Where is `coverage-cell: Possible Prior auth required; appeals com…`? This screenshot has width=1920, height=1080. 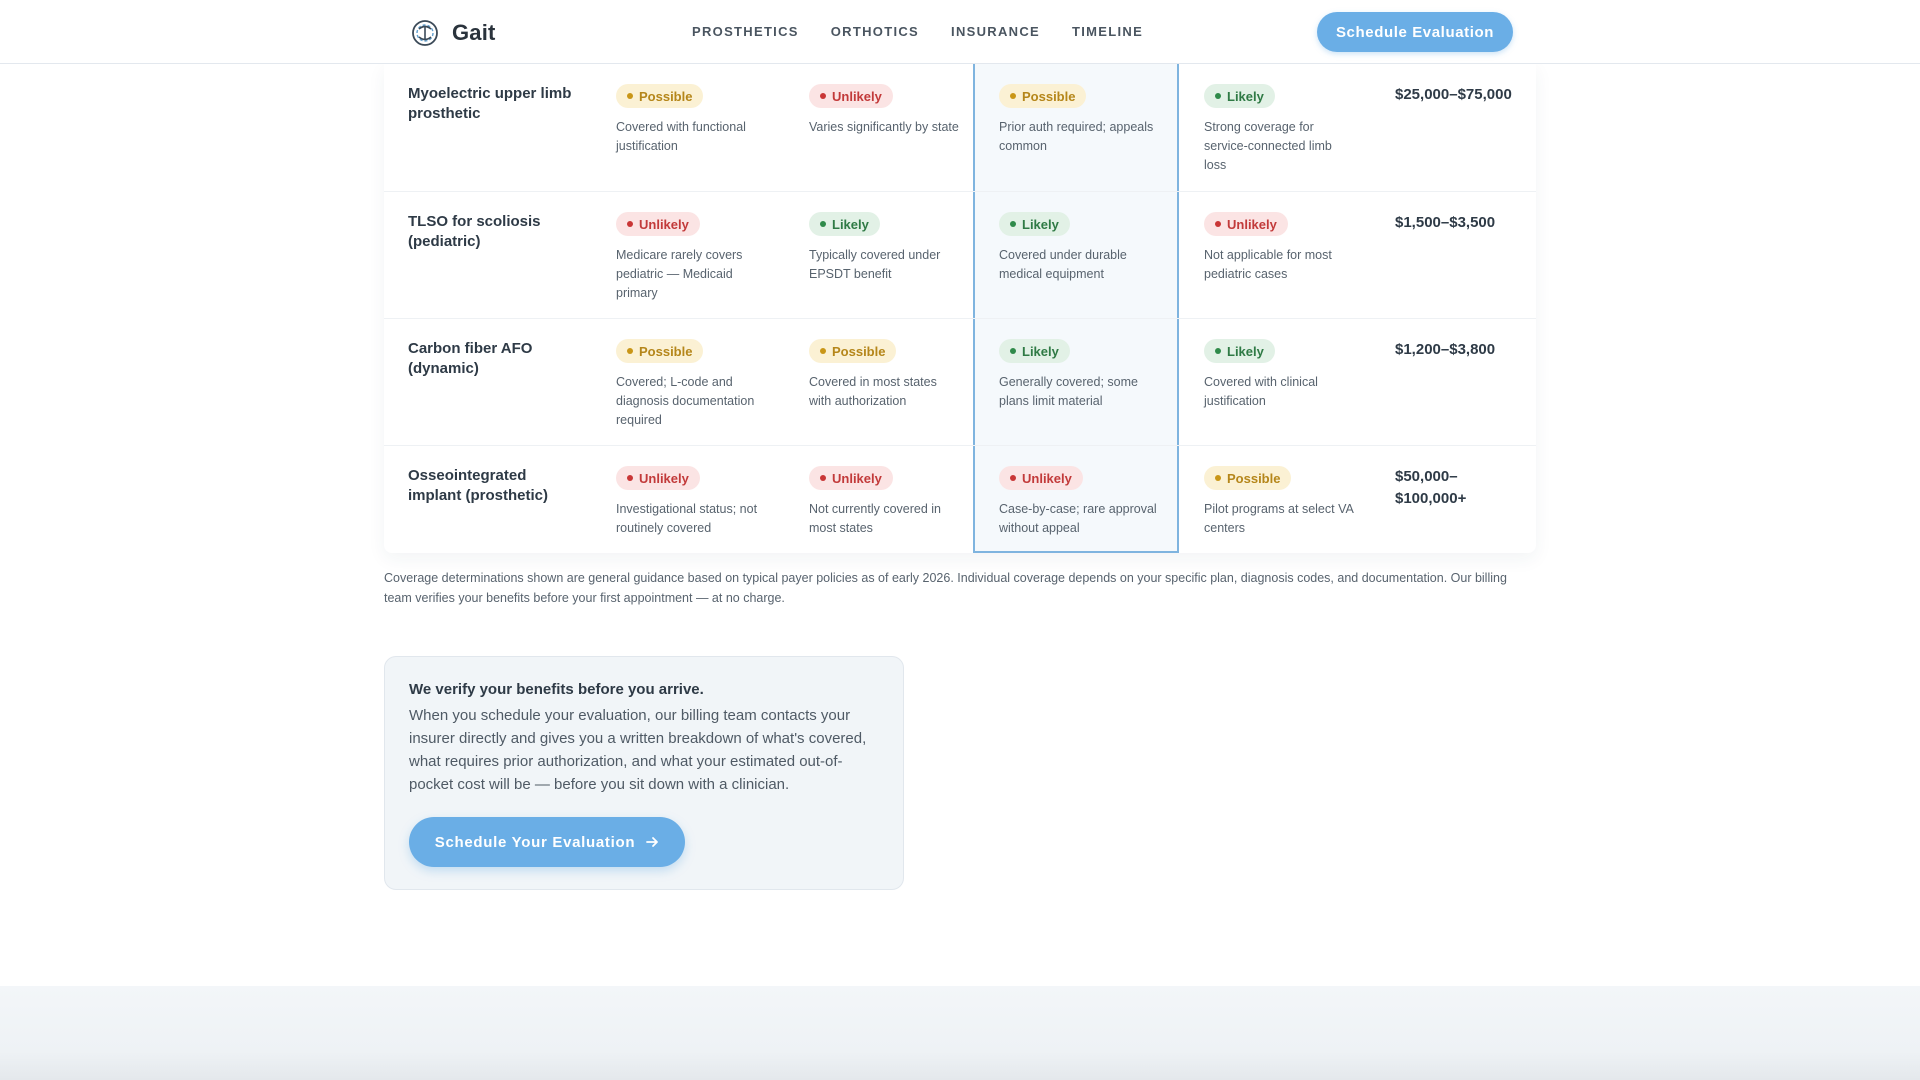 coverage-cell: Possible Prior auth required; appeals com… is located at coordinates (1084, 120).